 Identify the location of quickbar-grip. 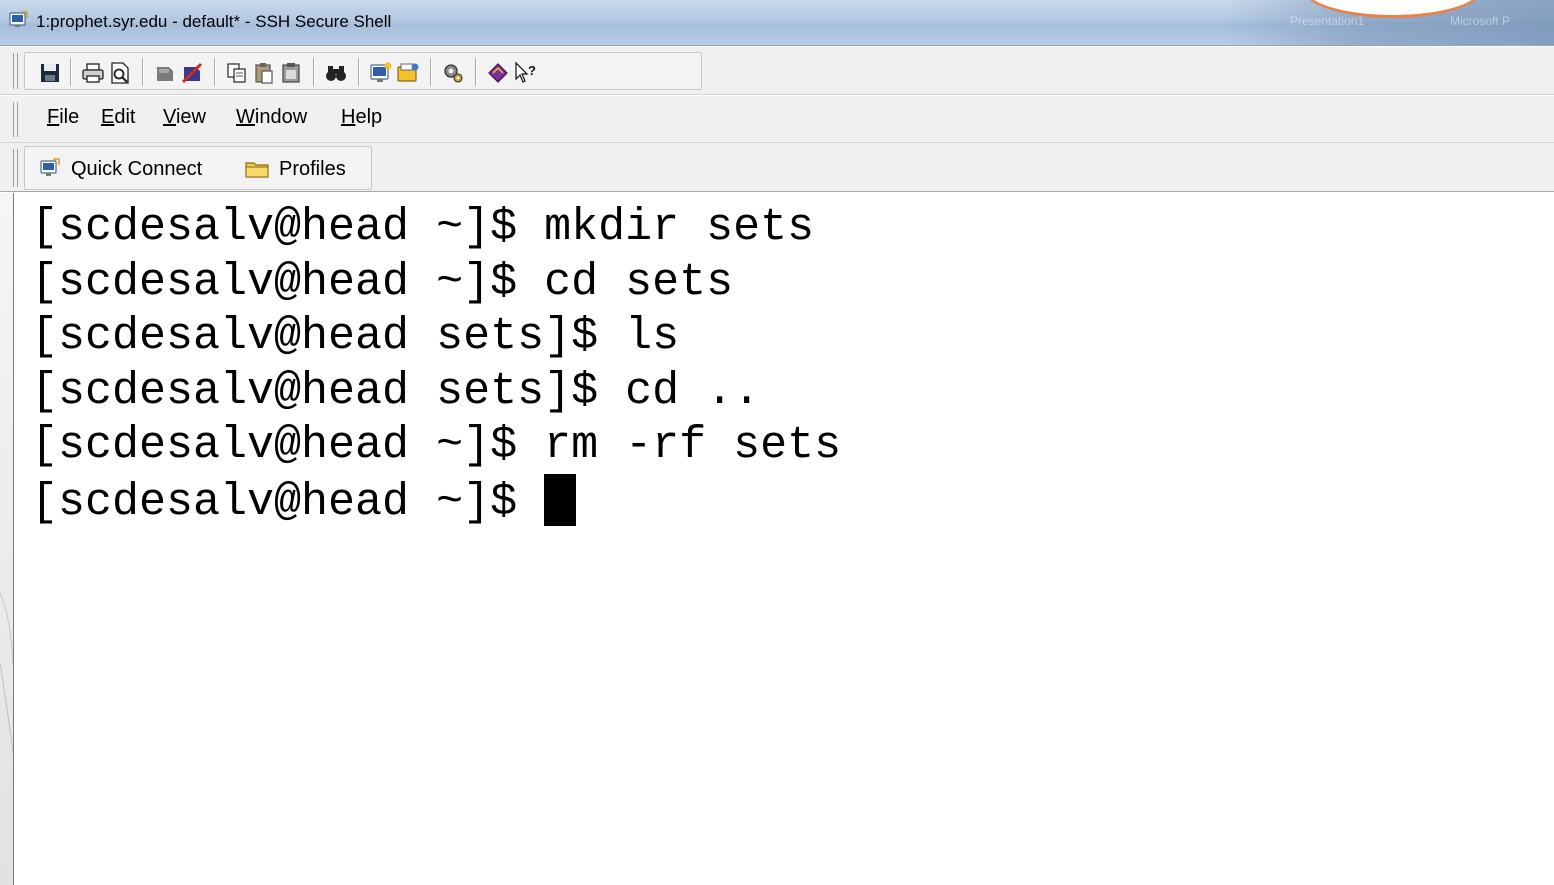
(15, 168).